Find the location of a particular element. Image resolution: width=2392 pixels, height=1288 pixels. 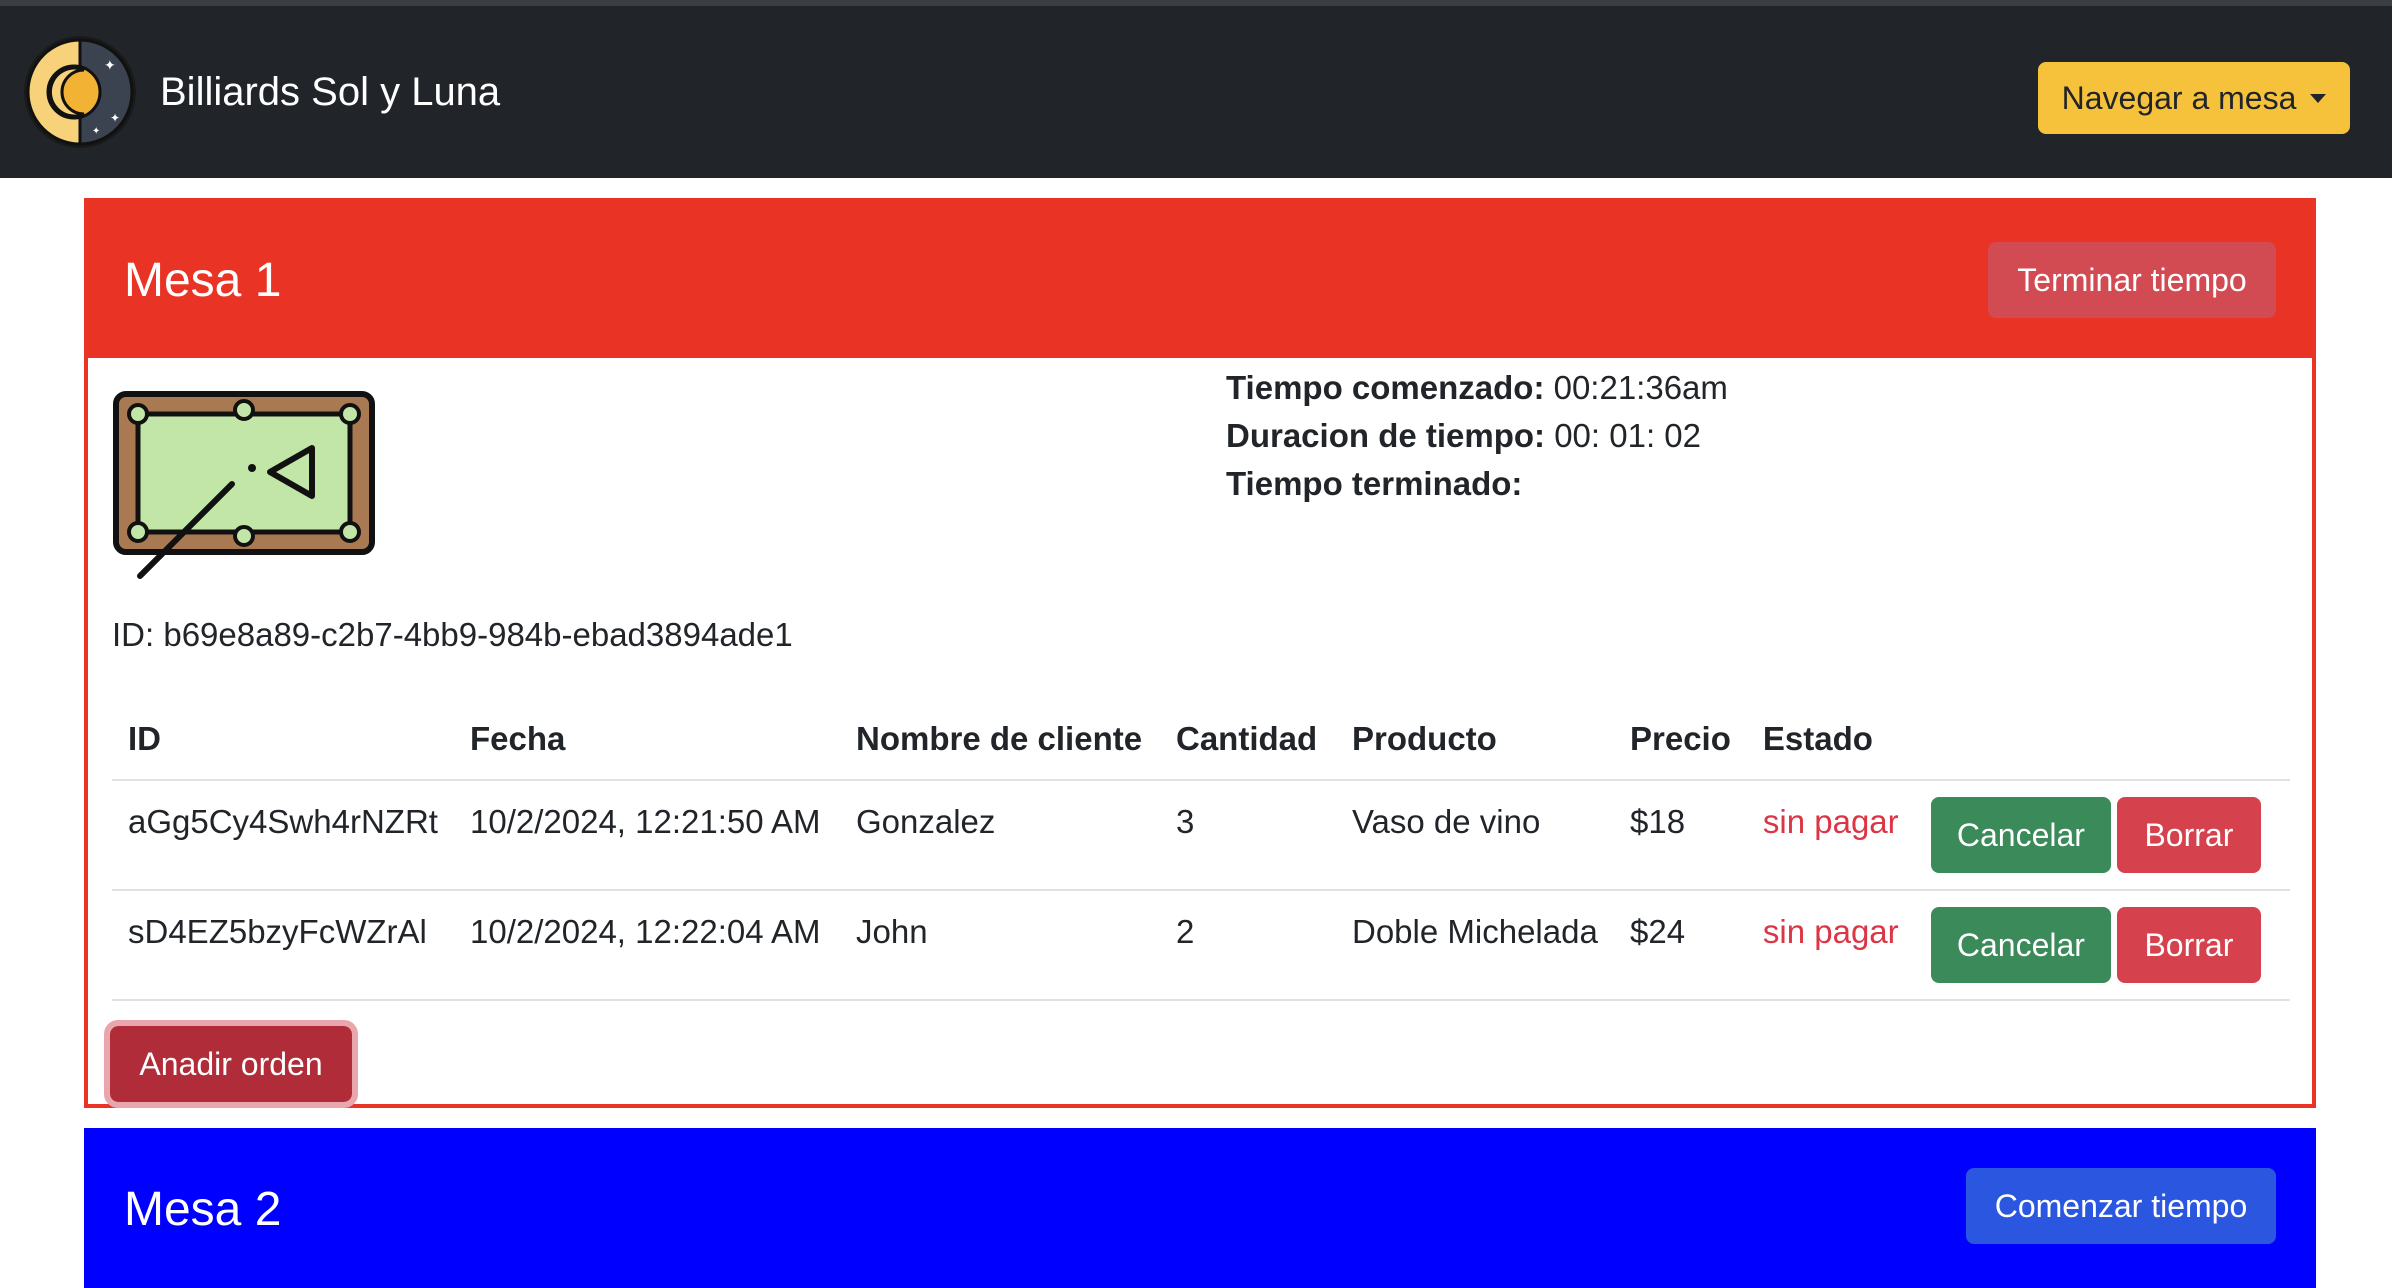

order-fecha: 10/2/2024, 12:22:04 AM is located at coordinates (647, 945).